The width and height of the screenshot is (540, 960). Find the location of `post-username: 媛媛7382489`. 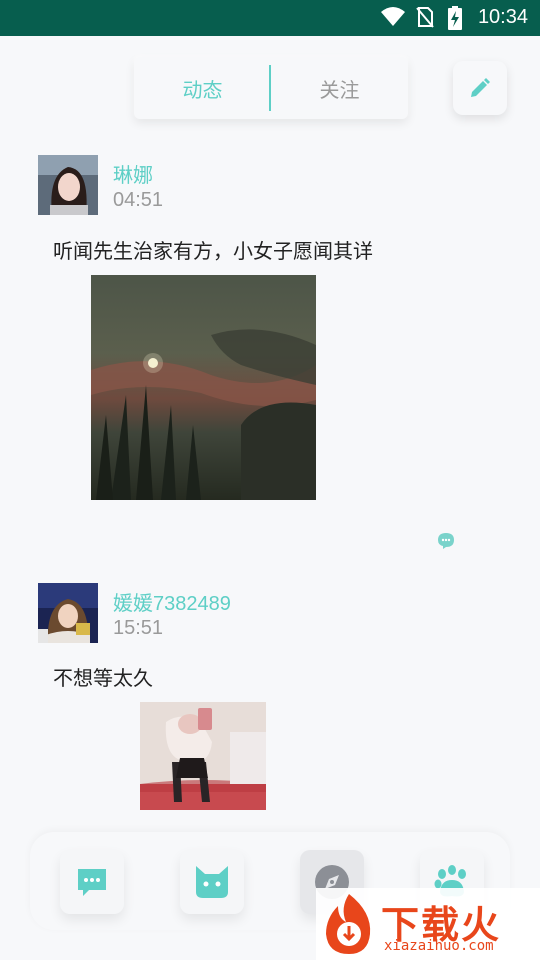

post-username: 媛媛7382489 is located at coordinates (172, 601).